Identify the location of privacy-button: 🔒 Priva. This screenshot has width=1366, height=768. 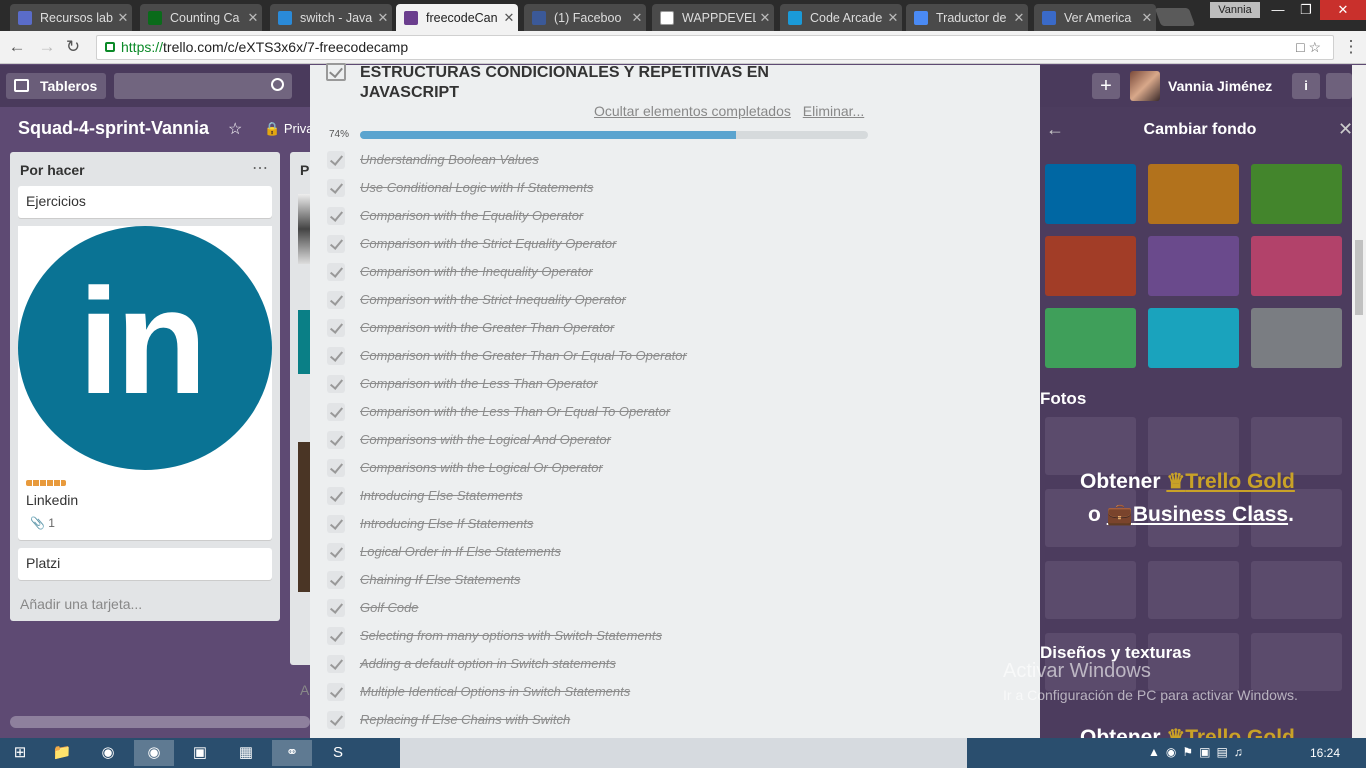
(288, 129).